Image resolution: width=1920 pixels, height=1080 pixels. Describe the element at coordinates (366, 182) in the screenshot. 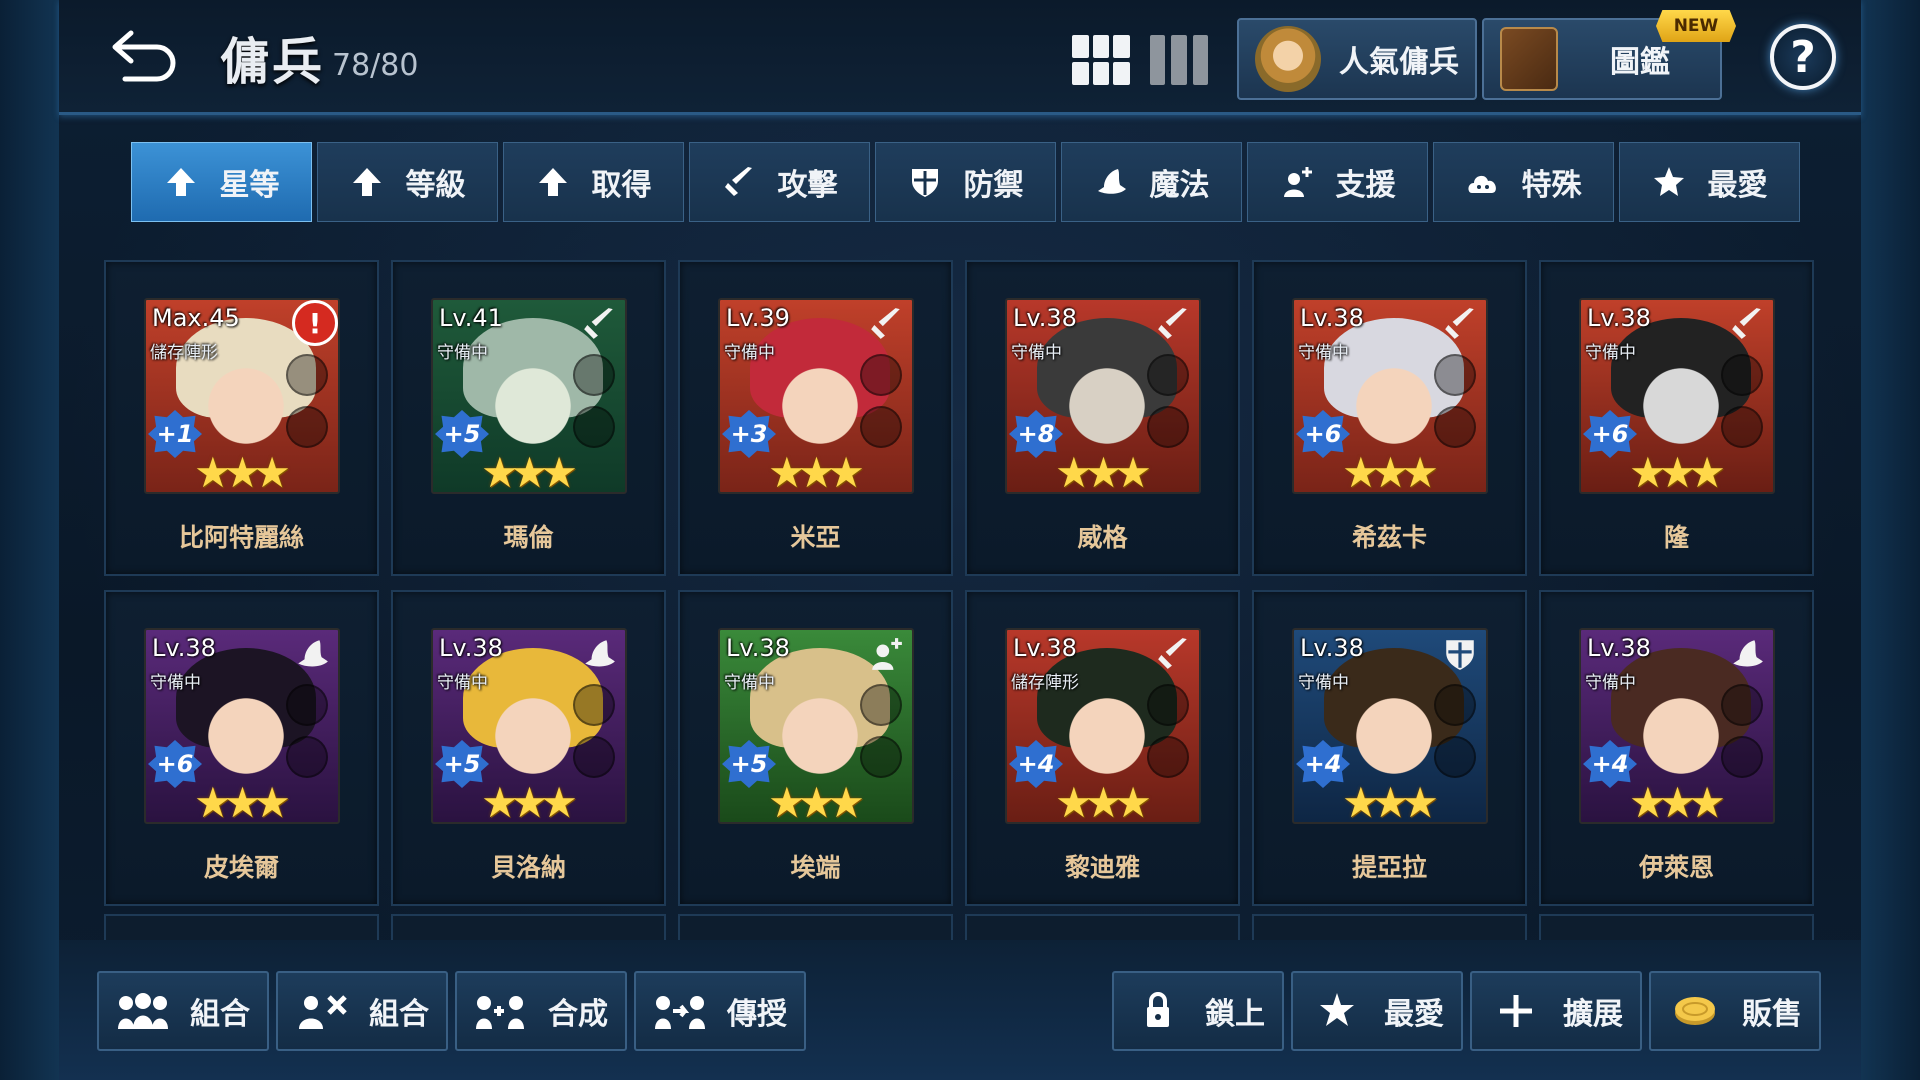

I see `arrow-up-icon` at that location.